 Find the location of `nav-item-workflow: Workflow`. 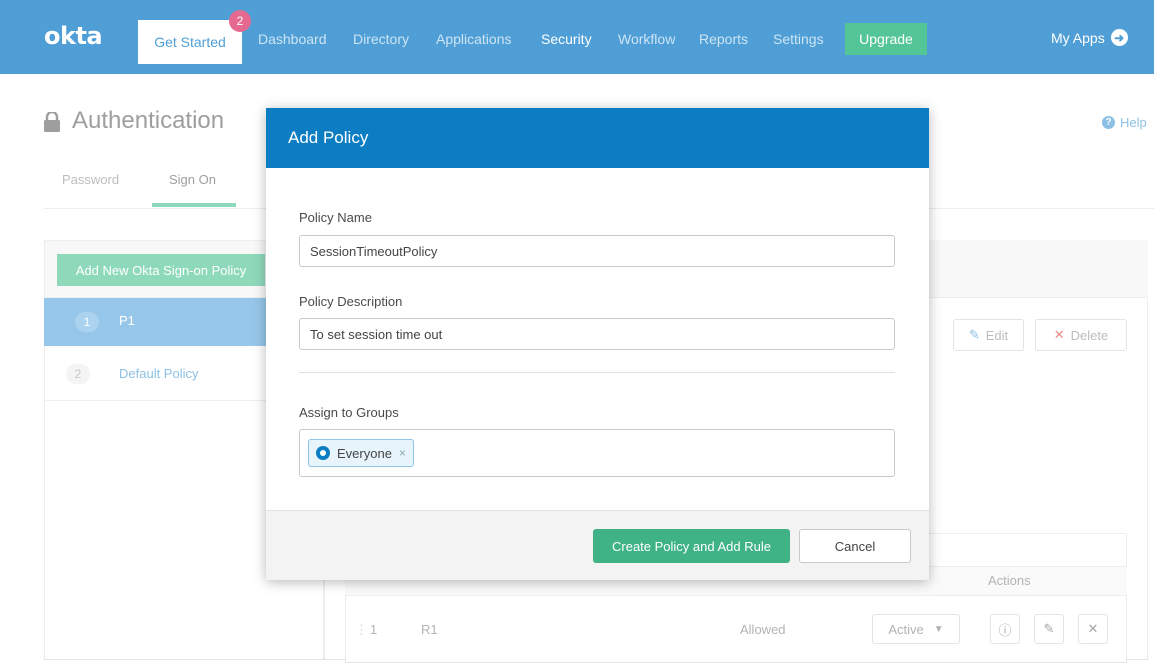

nav-item-workflow: Workflow is located at coordinates (646, 39).